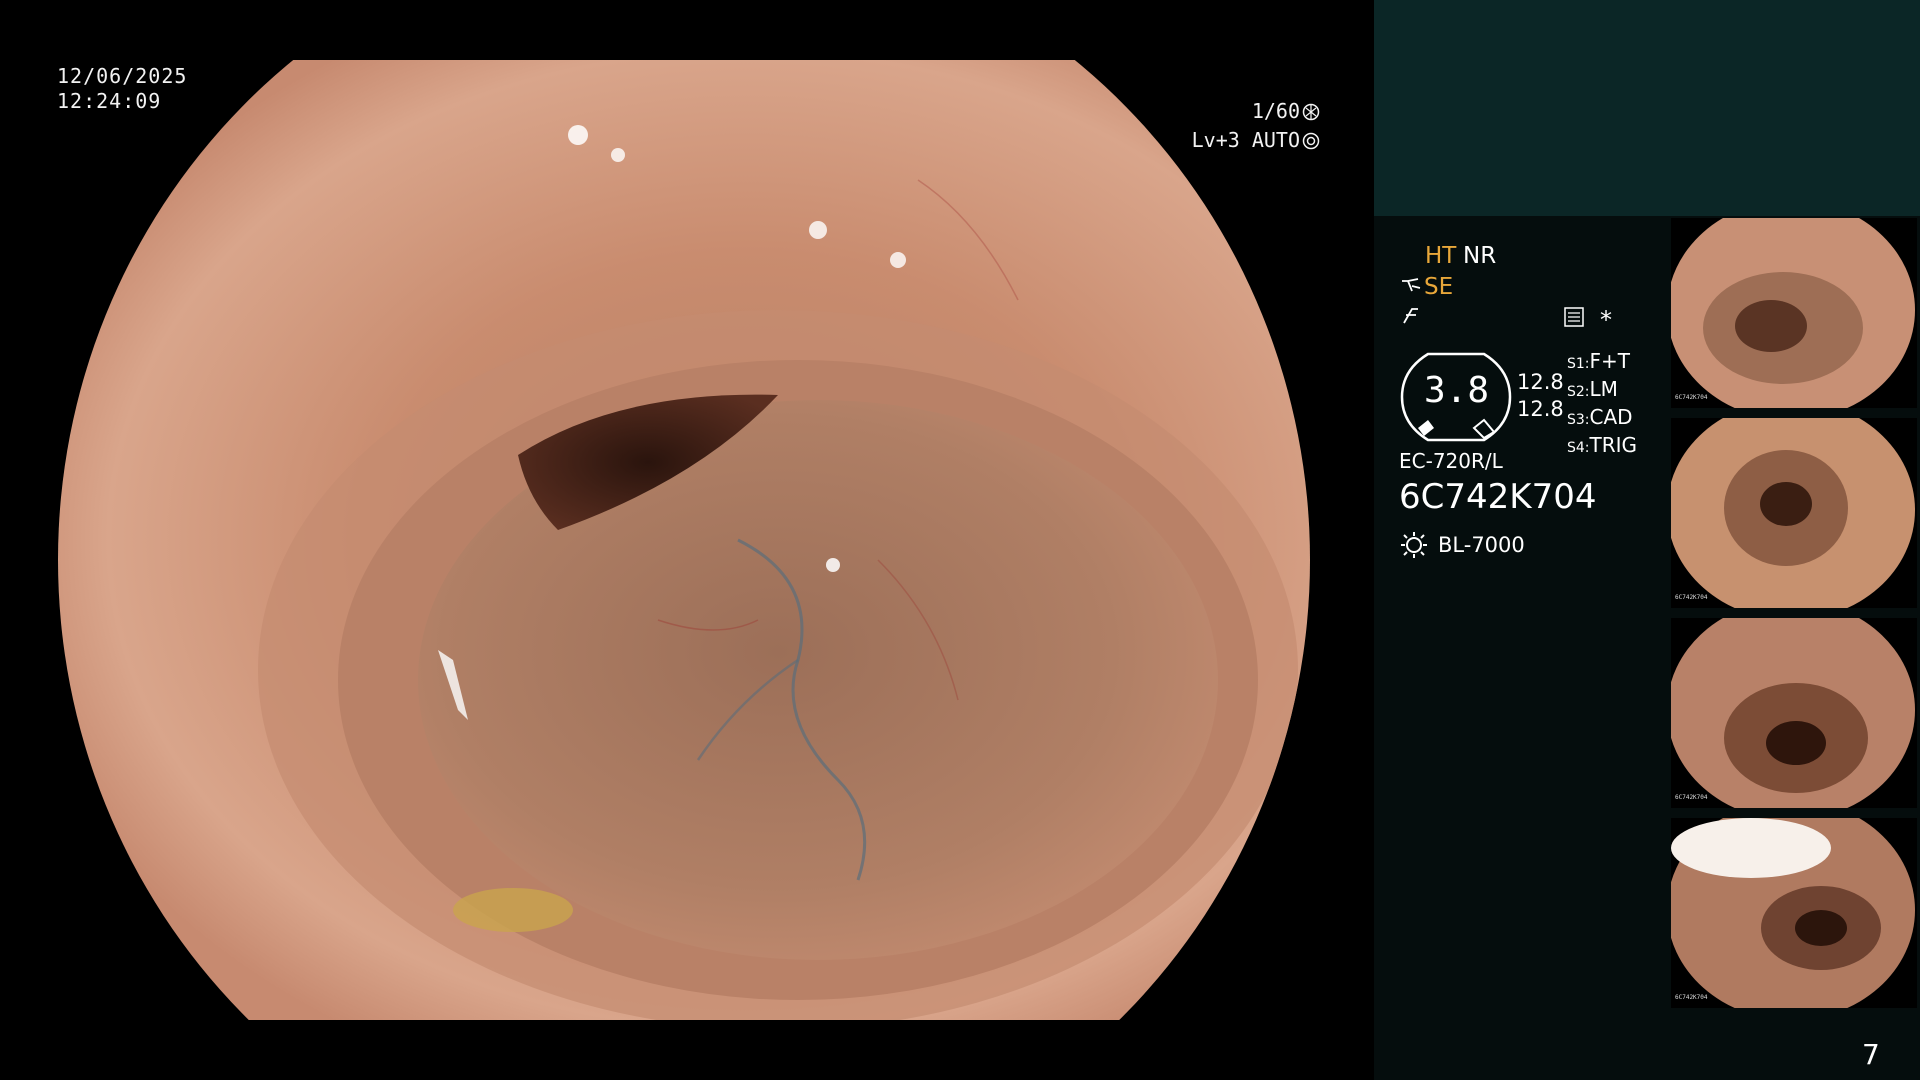  I want to click on light-source-icon, so click(1414, 545).